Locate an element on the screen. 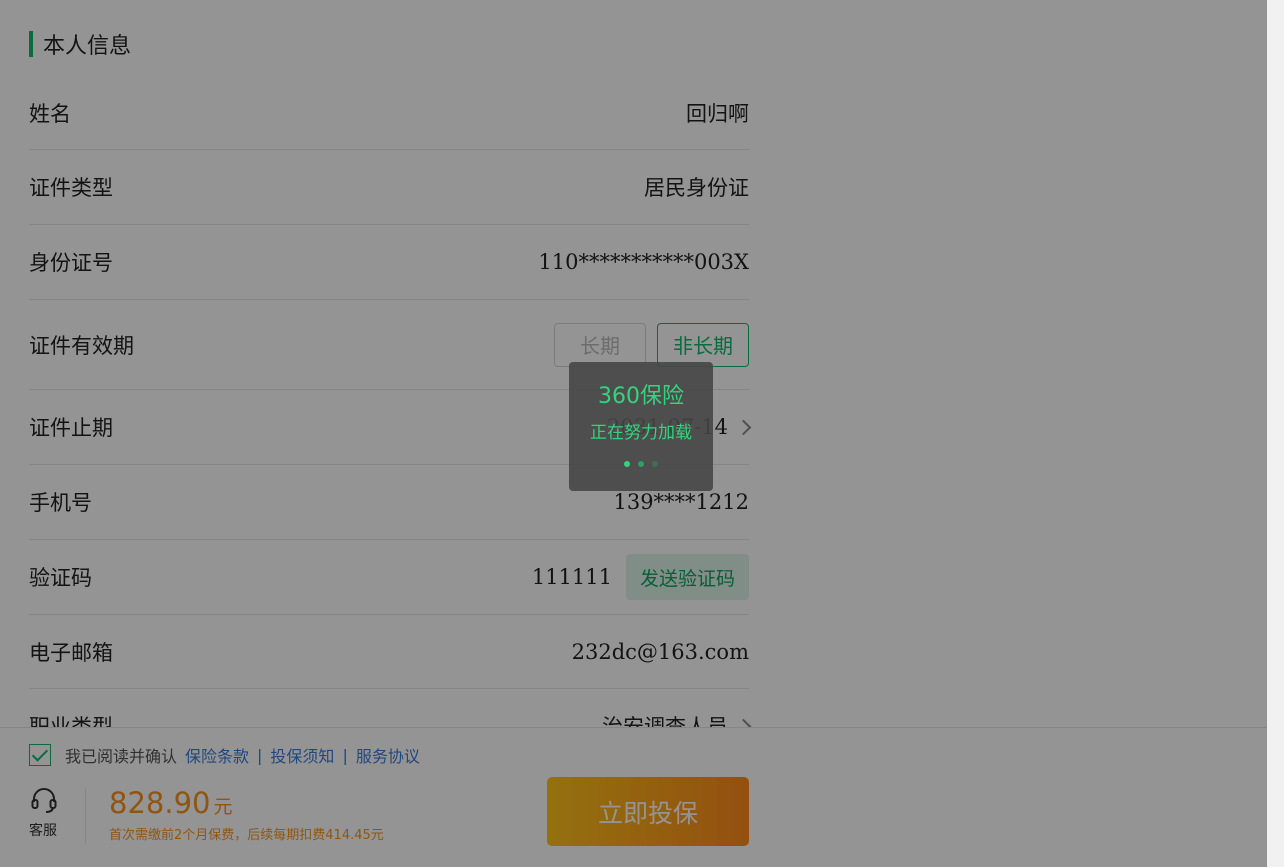 Image resolution: width=1284 pixels, height=868 pixels. toast-message: 正在努力加载 is located at coordinates (641, 433).